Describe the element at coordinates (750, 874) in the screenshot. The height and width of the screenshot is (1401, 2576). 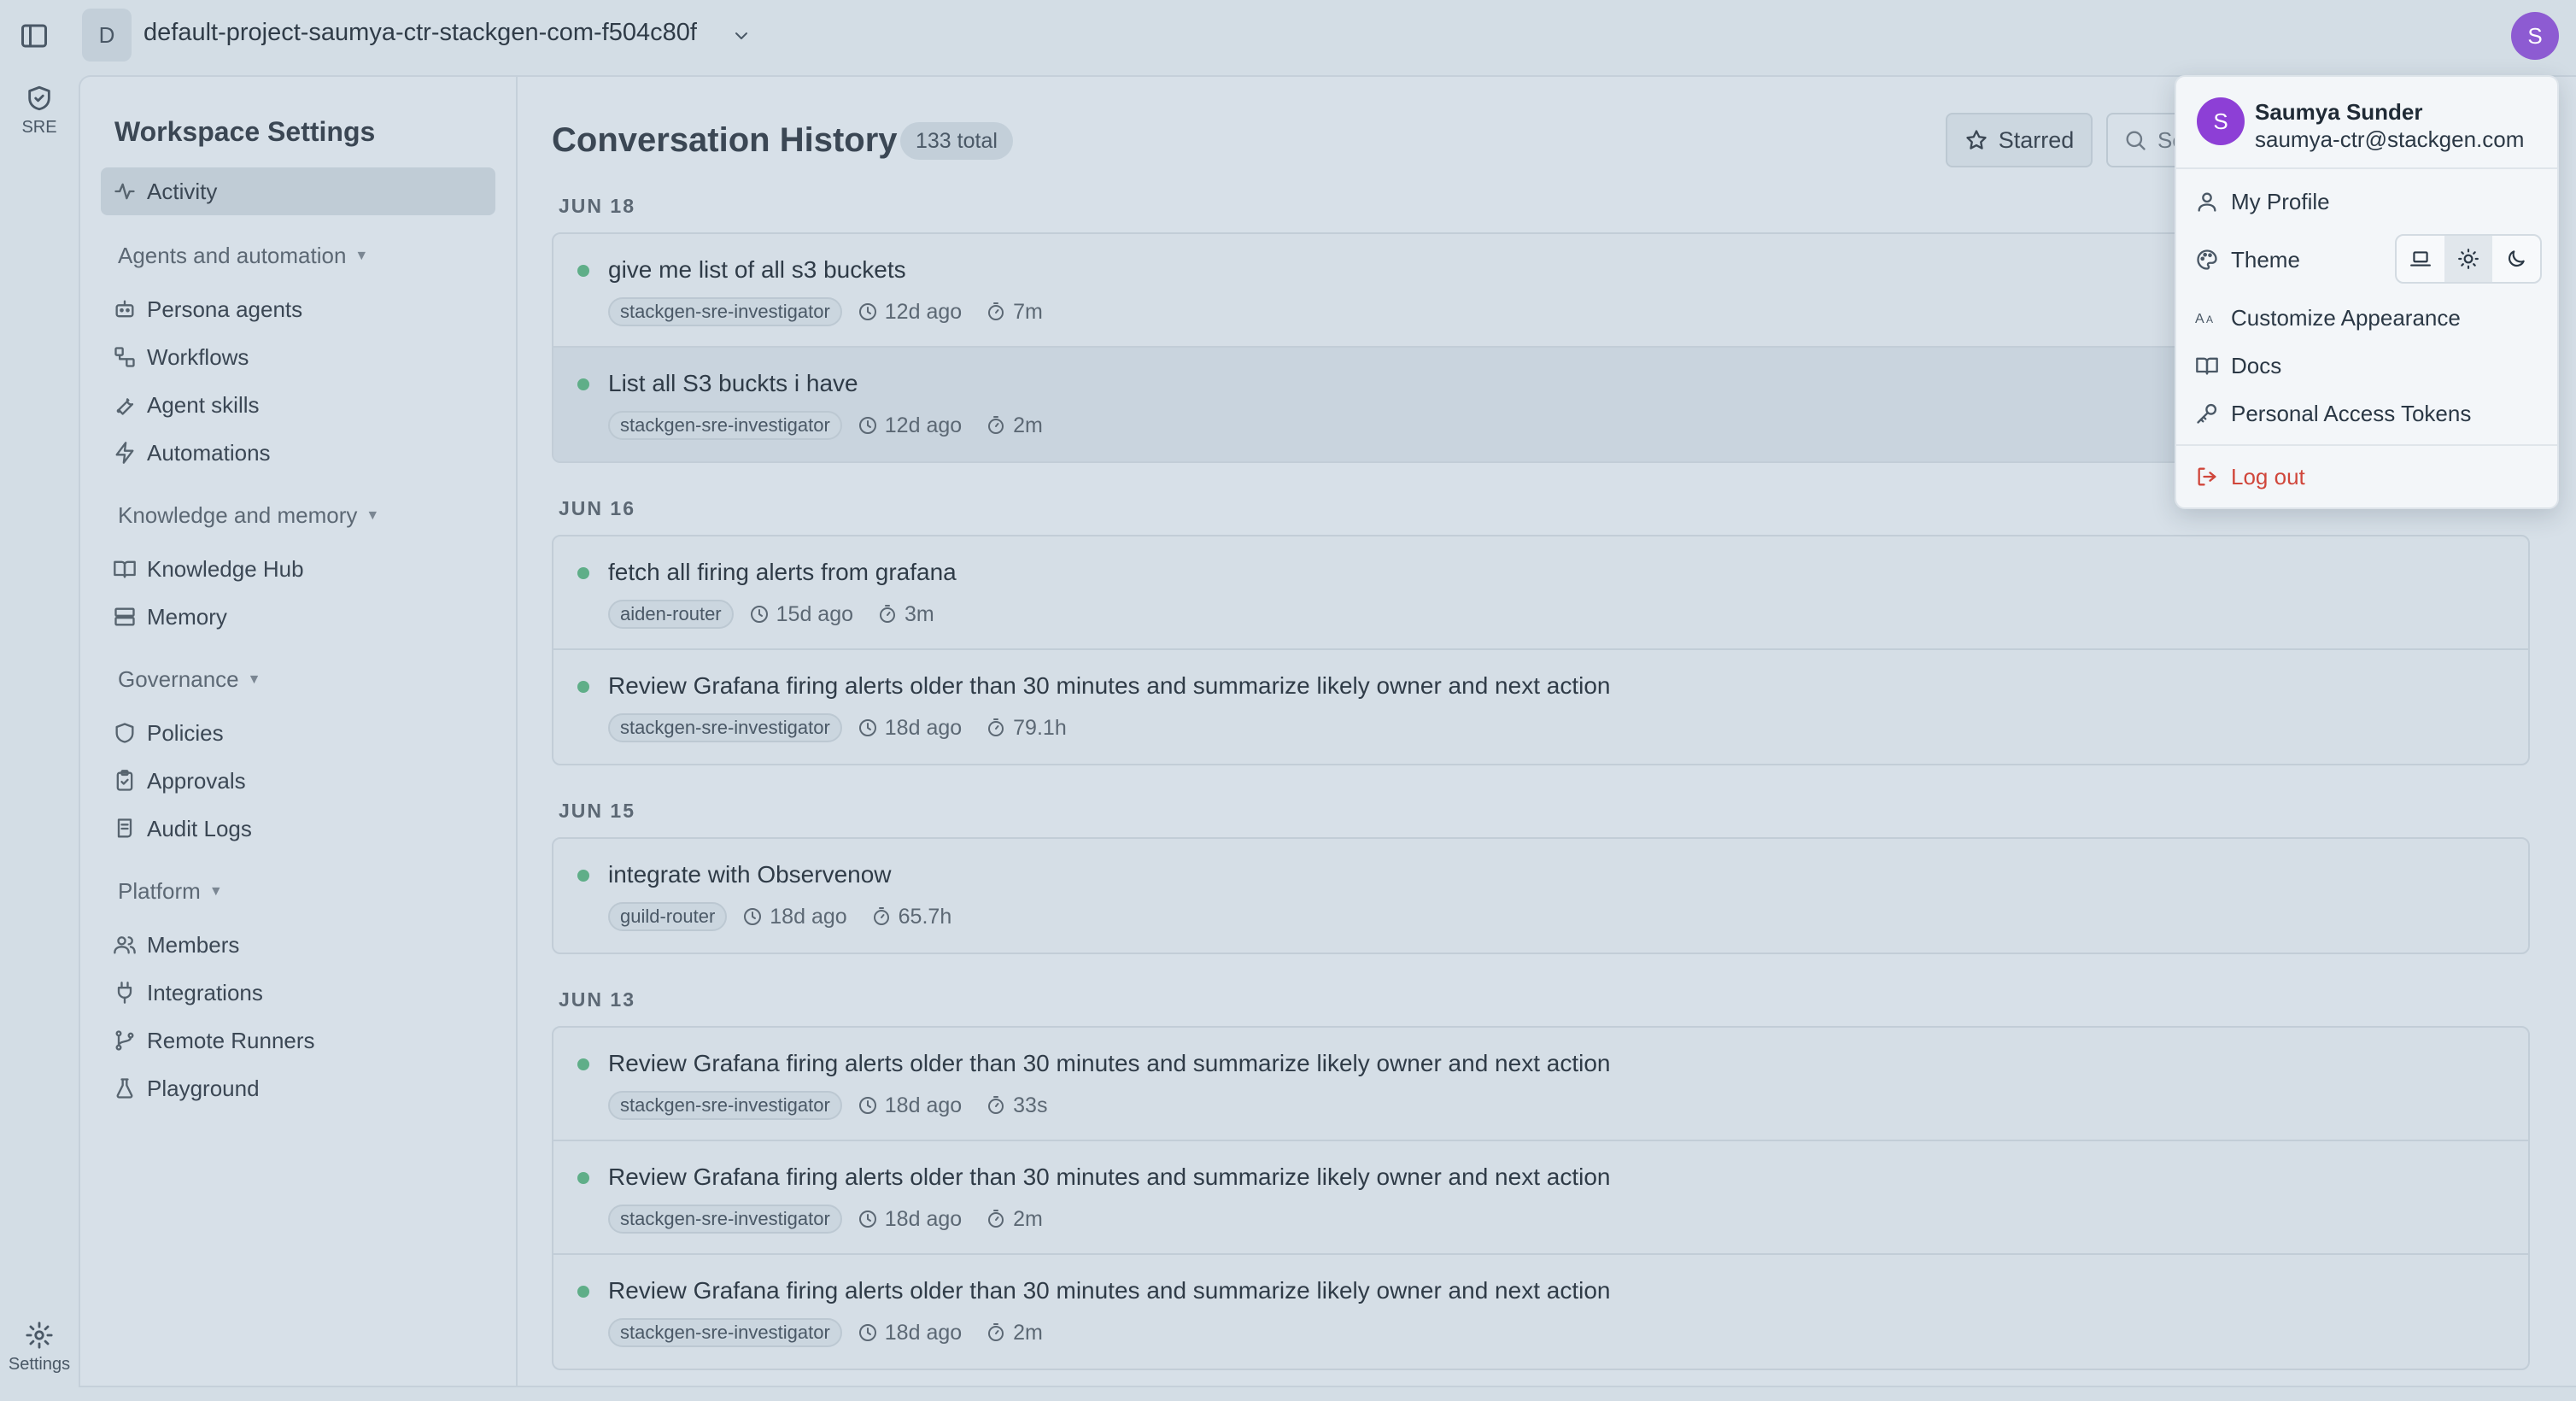
I see `conversation-title: integrate with Observenow` at that location.